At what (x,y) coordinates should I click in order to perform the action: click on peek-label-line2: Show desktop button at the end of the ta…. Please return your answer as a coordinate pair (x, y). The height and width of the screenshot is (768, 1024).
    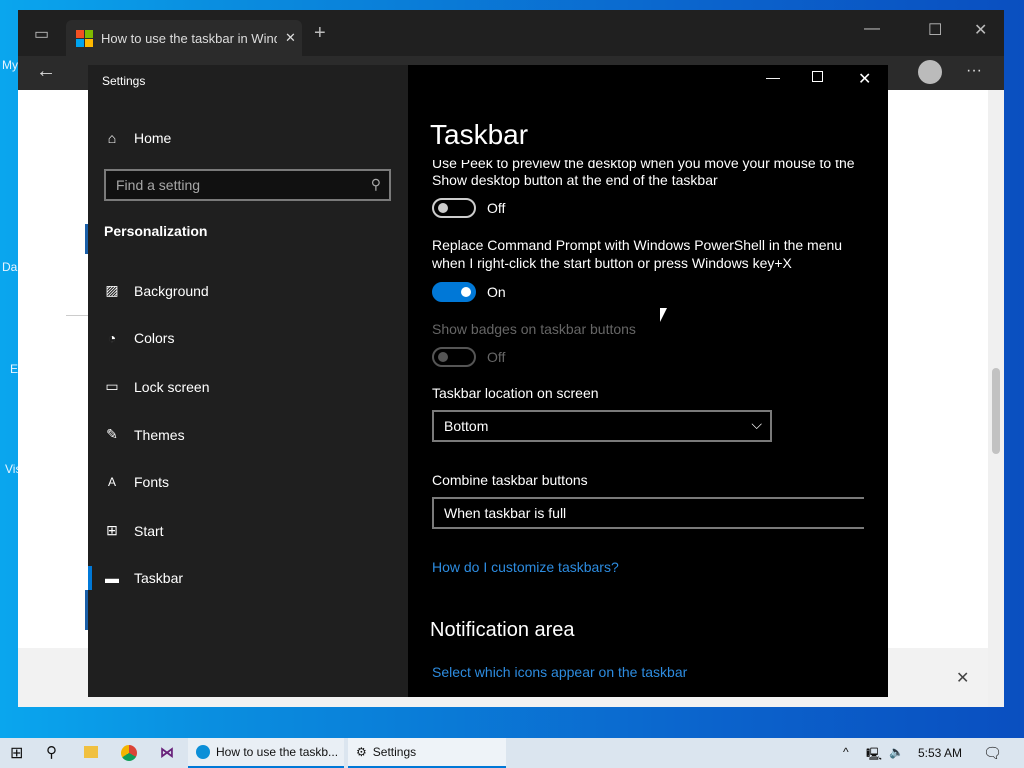
    Looking at the image, I should click on (575, 180).